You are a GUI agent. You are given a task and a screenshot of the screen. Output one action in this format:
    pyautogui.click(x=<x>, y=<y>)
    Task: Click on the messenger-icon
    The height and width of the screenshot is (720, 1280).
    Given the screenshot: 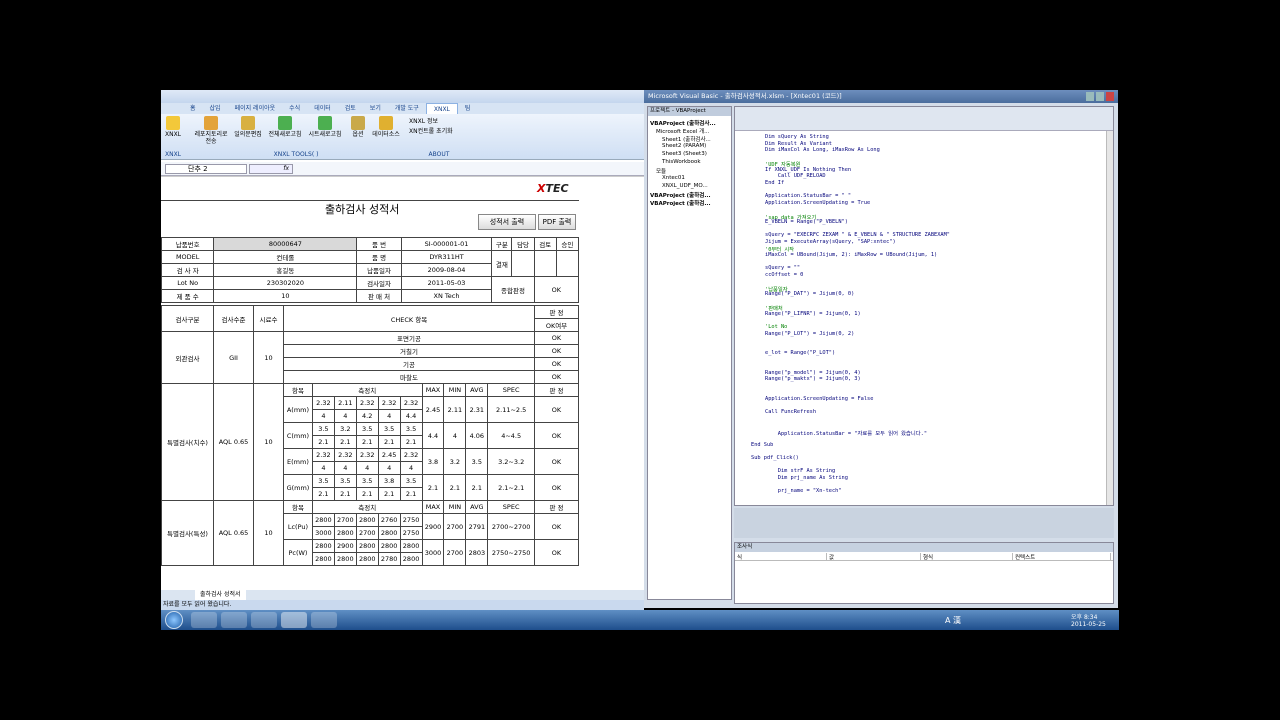 What is the action you would take?
    pyautogui.click(x=204, y=620)
    